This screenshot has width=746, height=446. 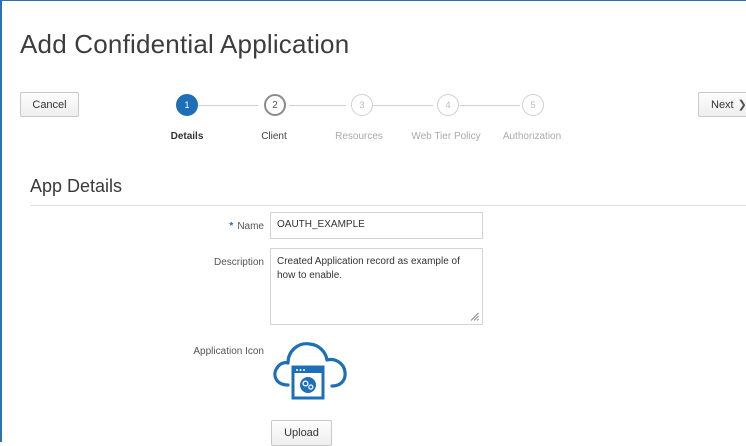 What do you see at coordinates (448, 105) in the screenshot?
I see `step-4-indicator: 4` at bounding box center [448, 105].